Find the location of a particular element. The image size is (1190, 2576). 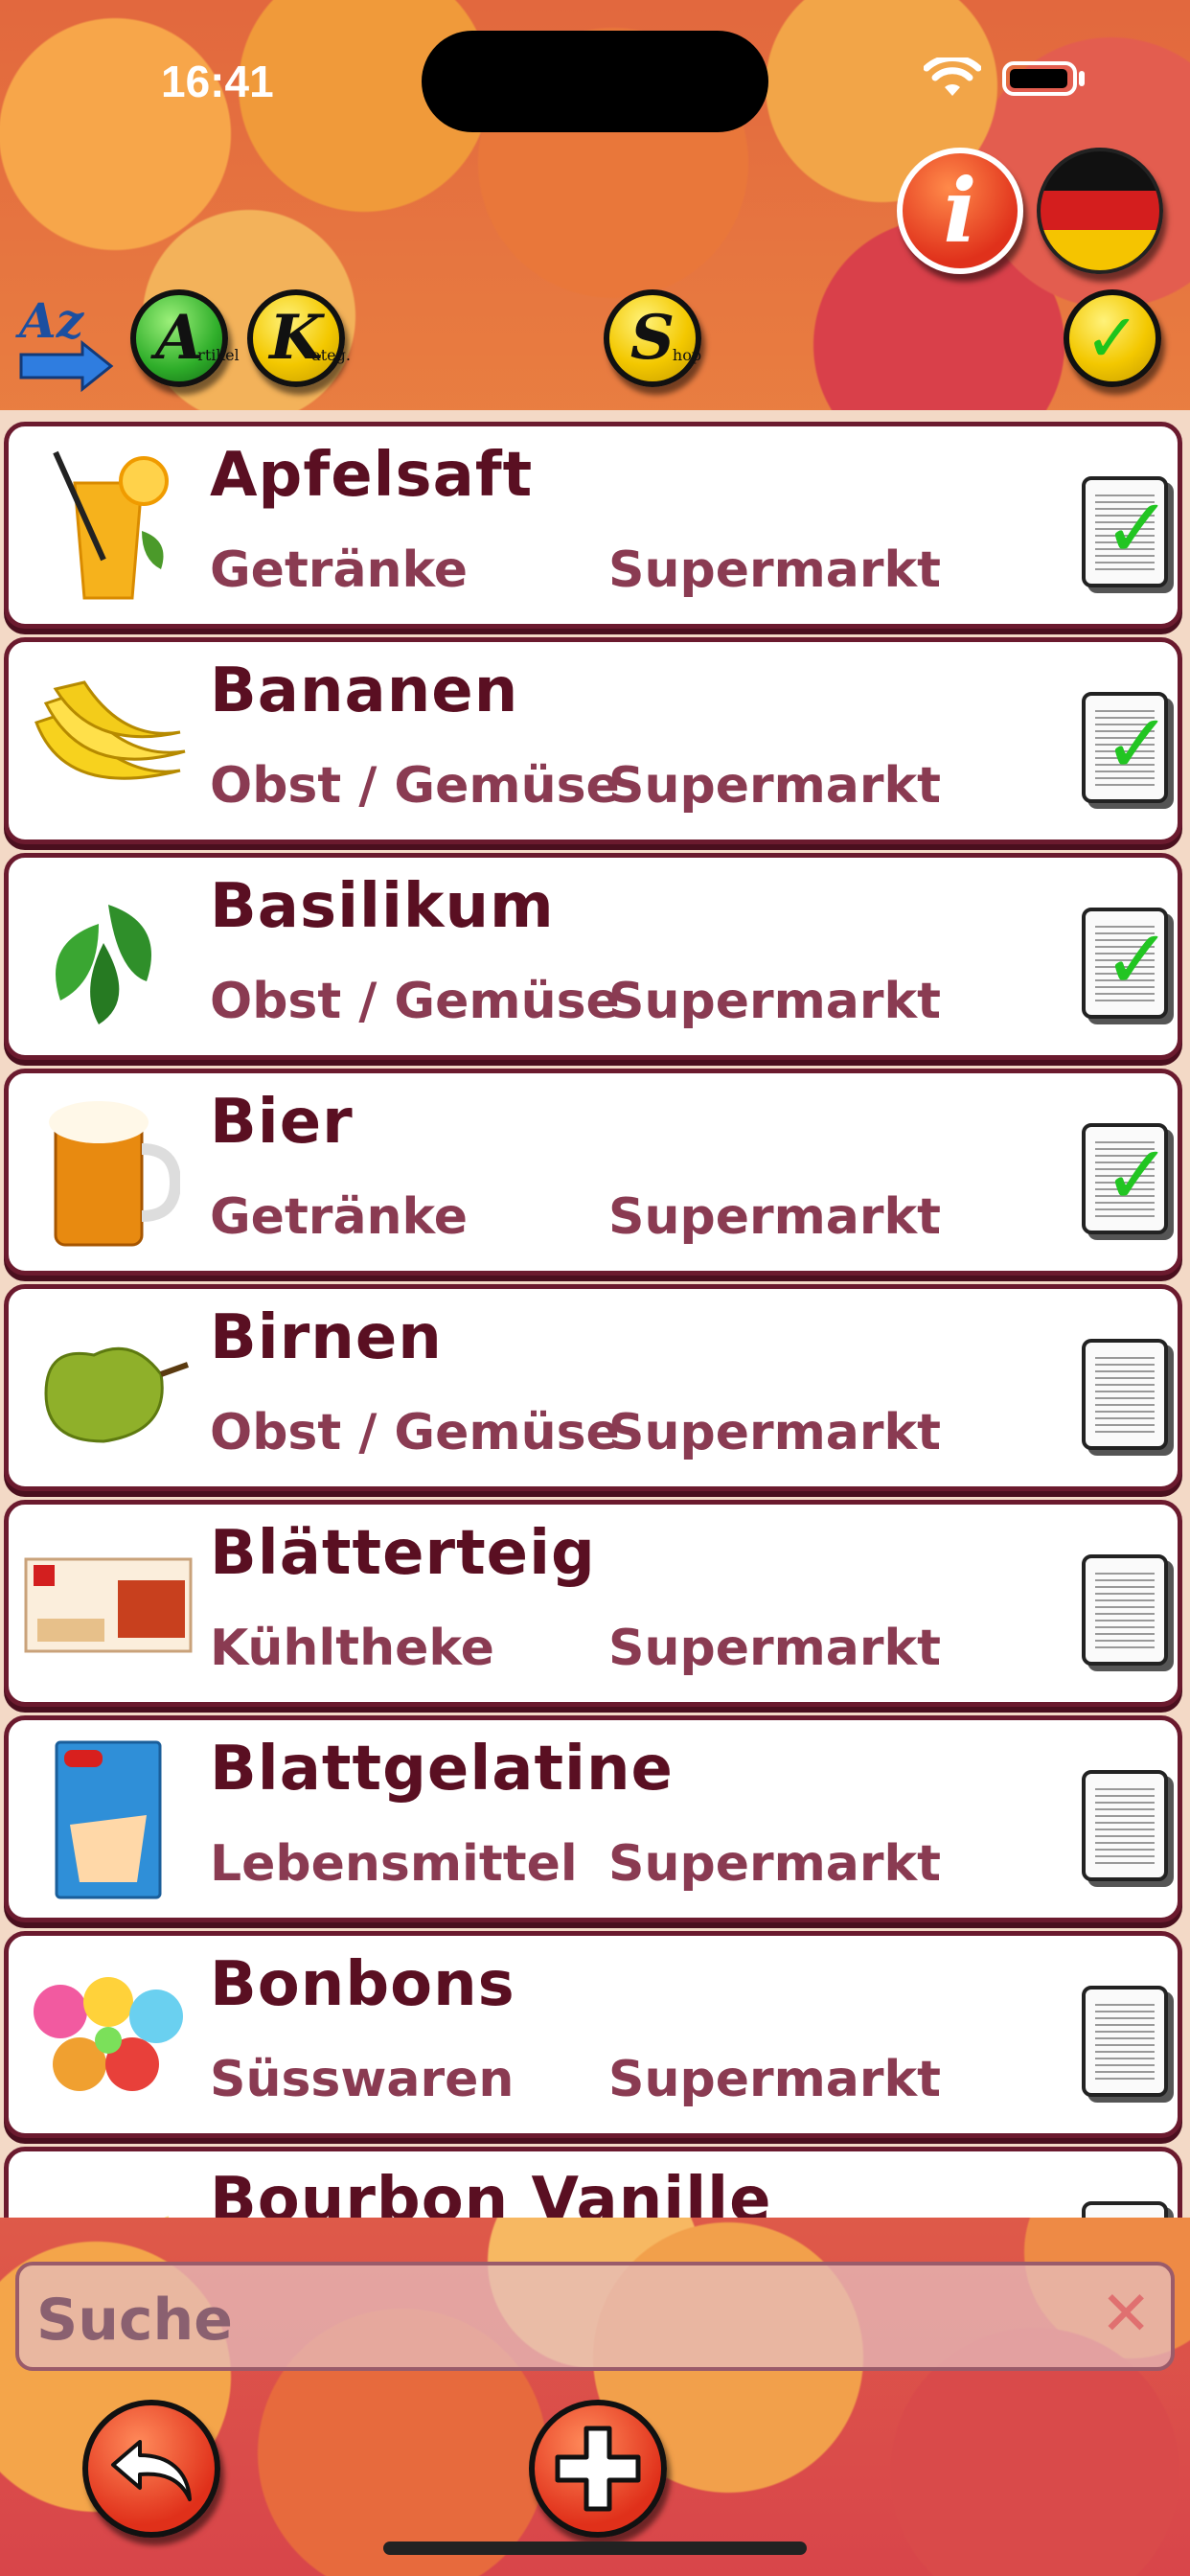

pear-icon is located at coordinates (109, 1388).